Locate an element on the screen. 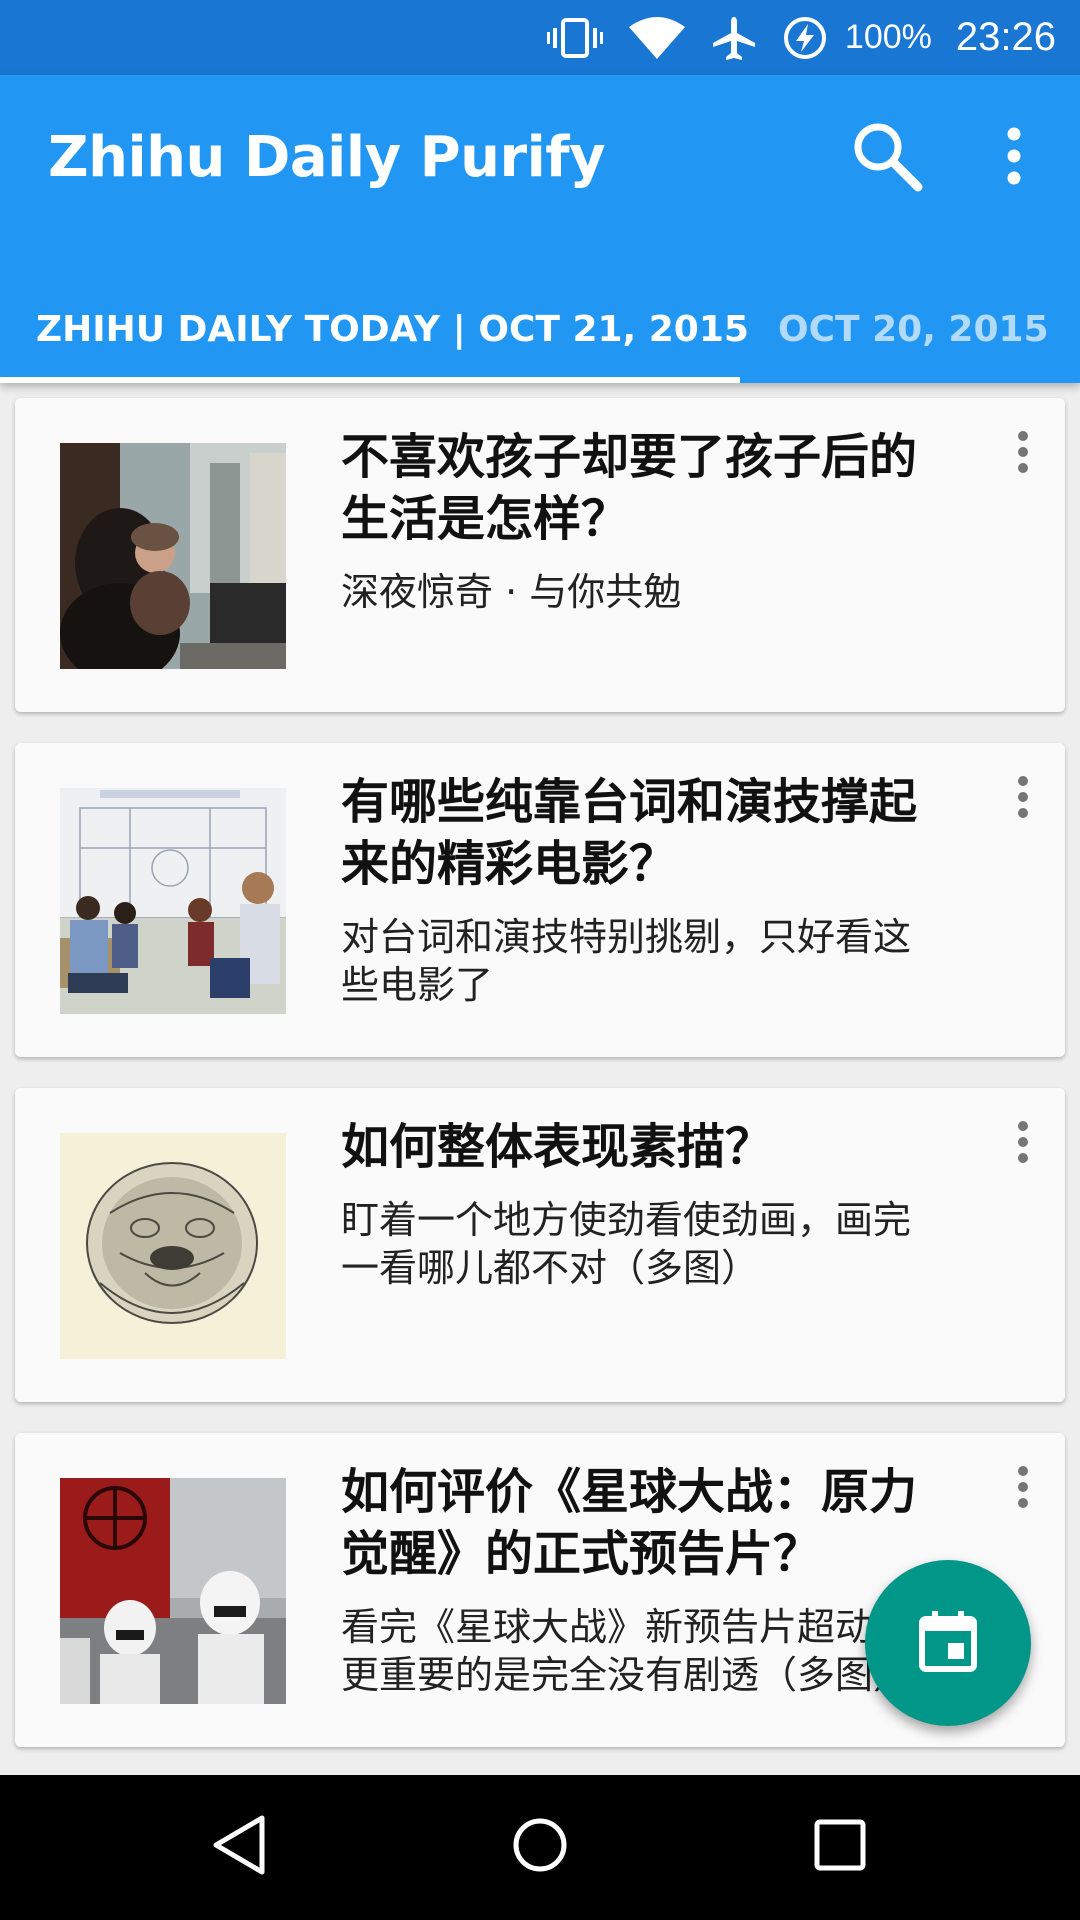 The image size is (1080, 1920). tab-today: ZHIHU DAILY TODAY | OCT 21, 2015 is located at coordinates (392, 329).